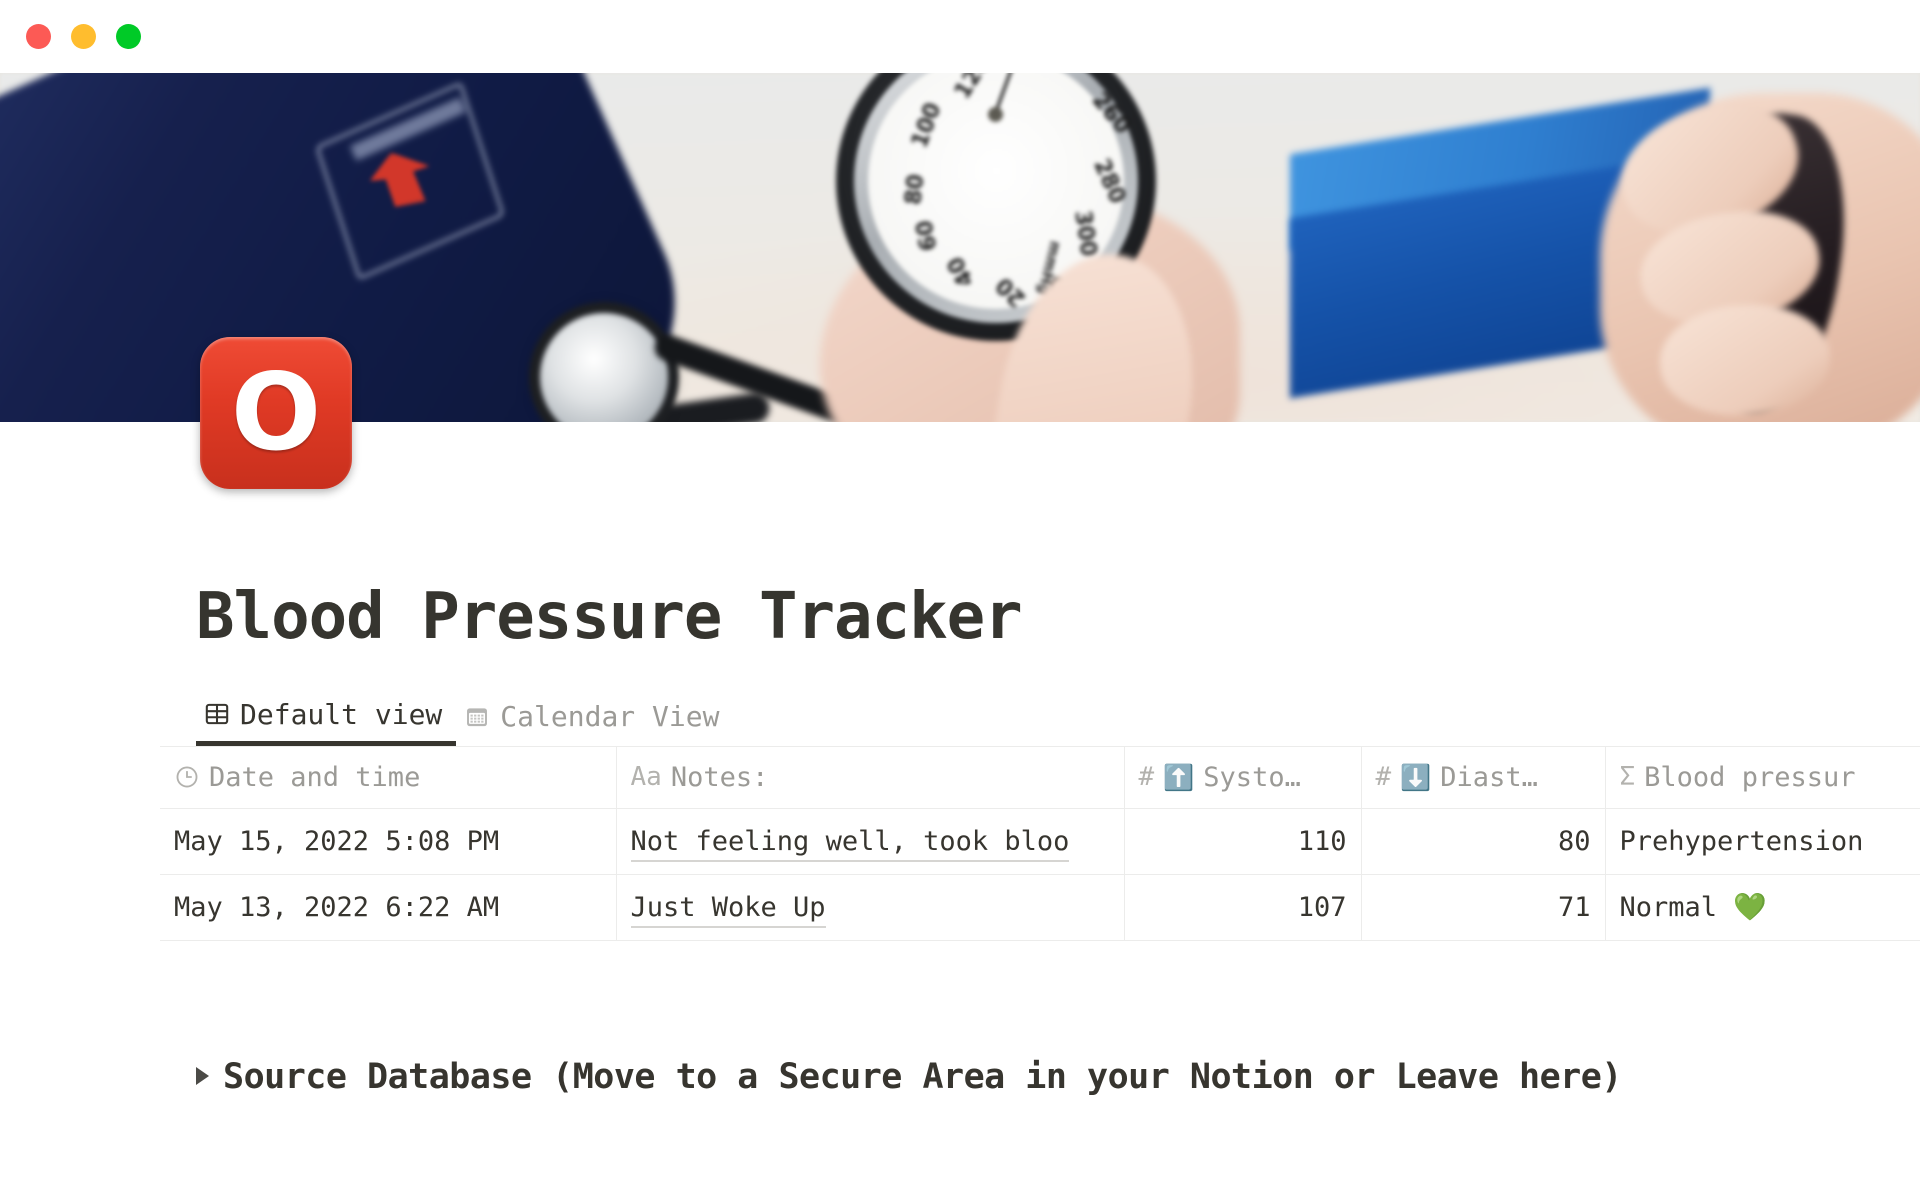  I want to click on column-header-blood-pressure: Σ Blood pressur, so click(1762, 777).